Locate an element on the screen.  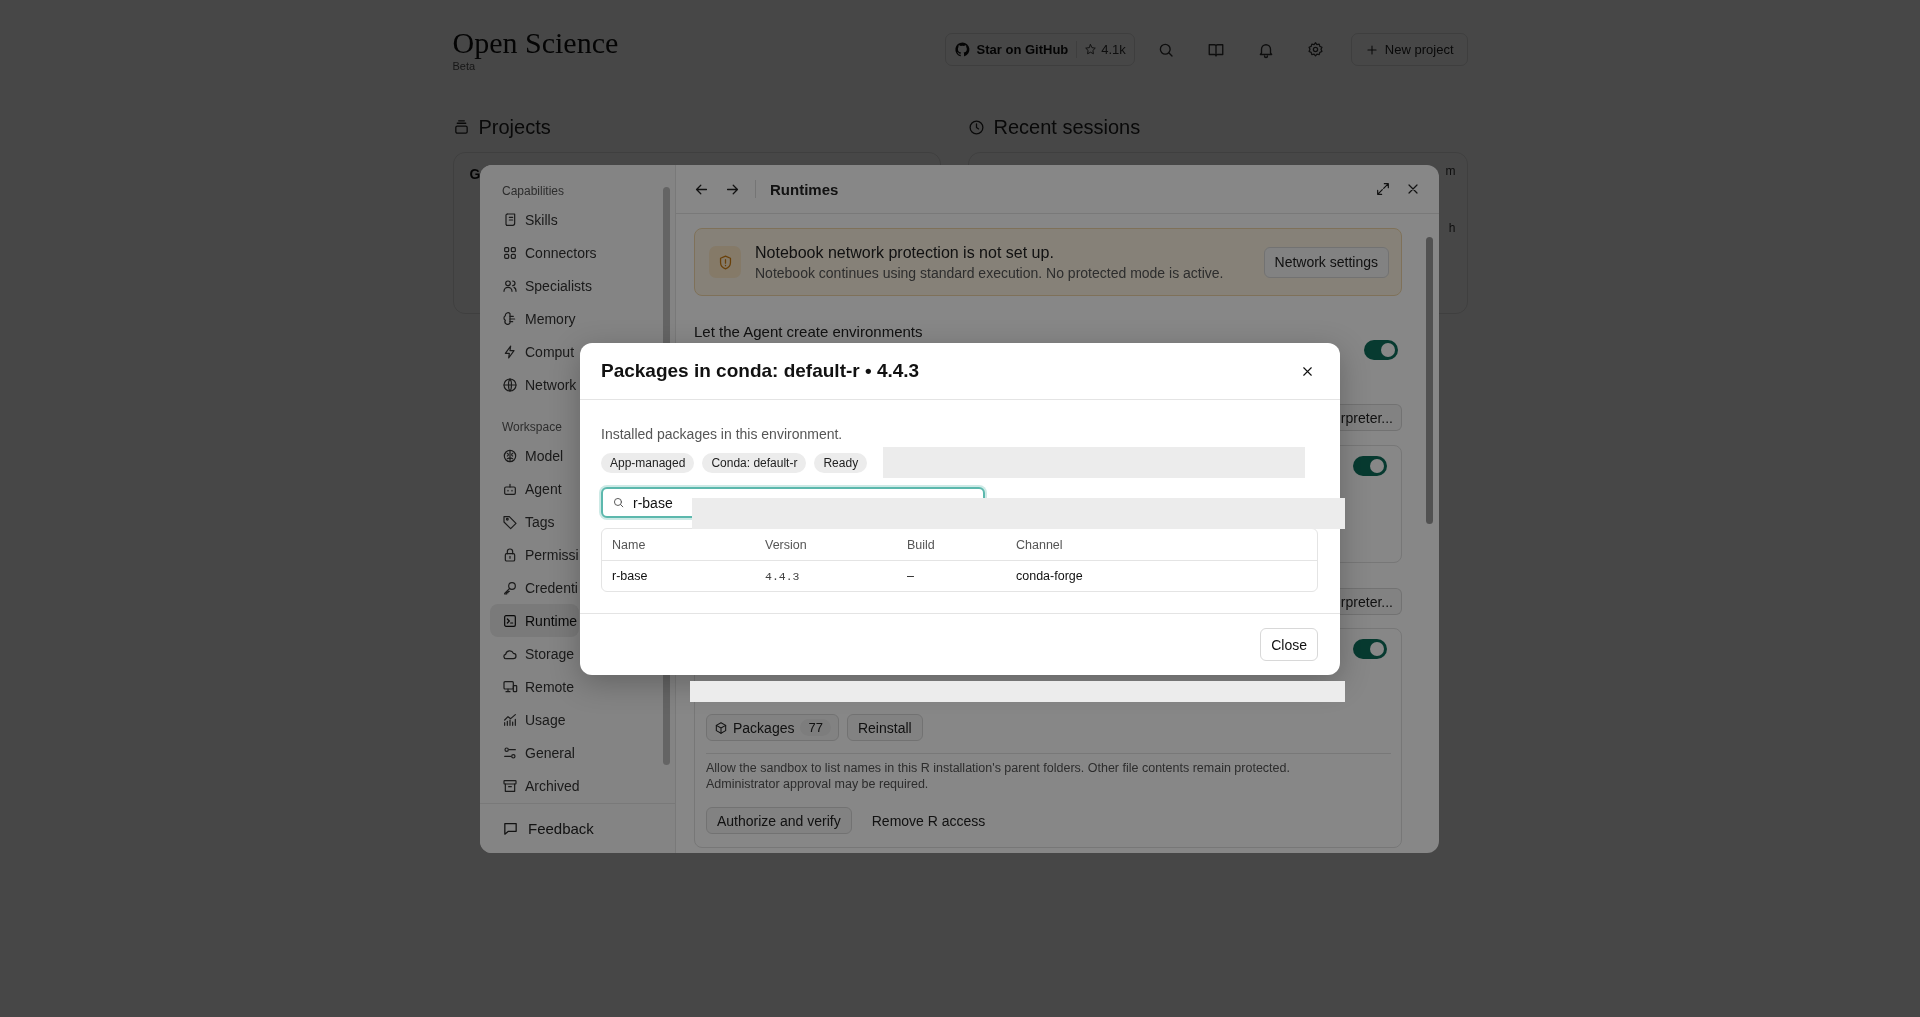
count-badge: 77 is located at coordinates (815, 727).